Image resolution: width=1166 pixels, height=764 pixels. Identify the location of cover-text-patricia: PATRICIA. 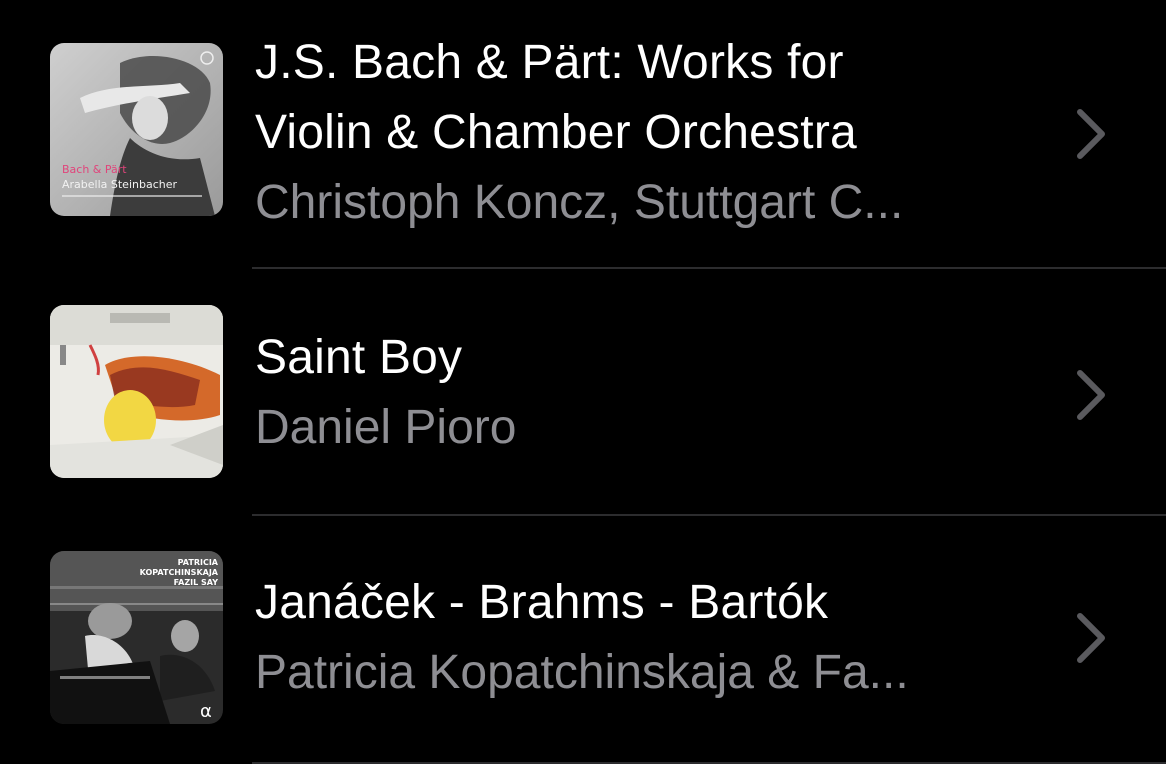
(198, 562).